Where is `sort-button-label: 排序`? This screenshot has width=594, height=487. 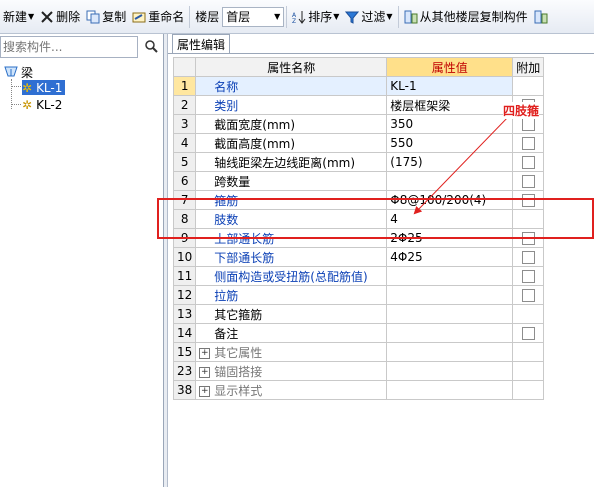
sort-button-label: 排序 is located at coordinates (320, 17).